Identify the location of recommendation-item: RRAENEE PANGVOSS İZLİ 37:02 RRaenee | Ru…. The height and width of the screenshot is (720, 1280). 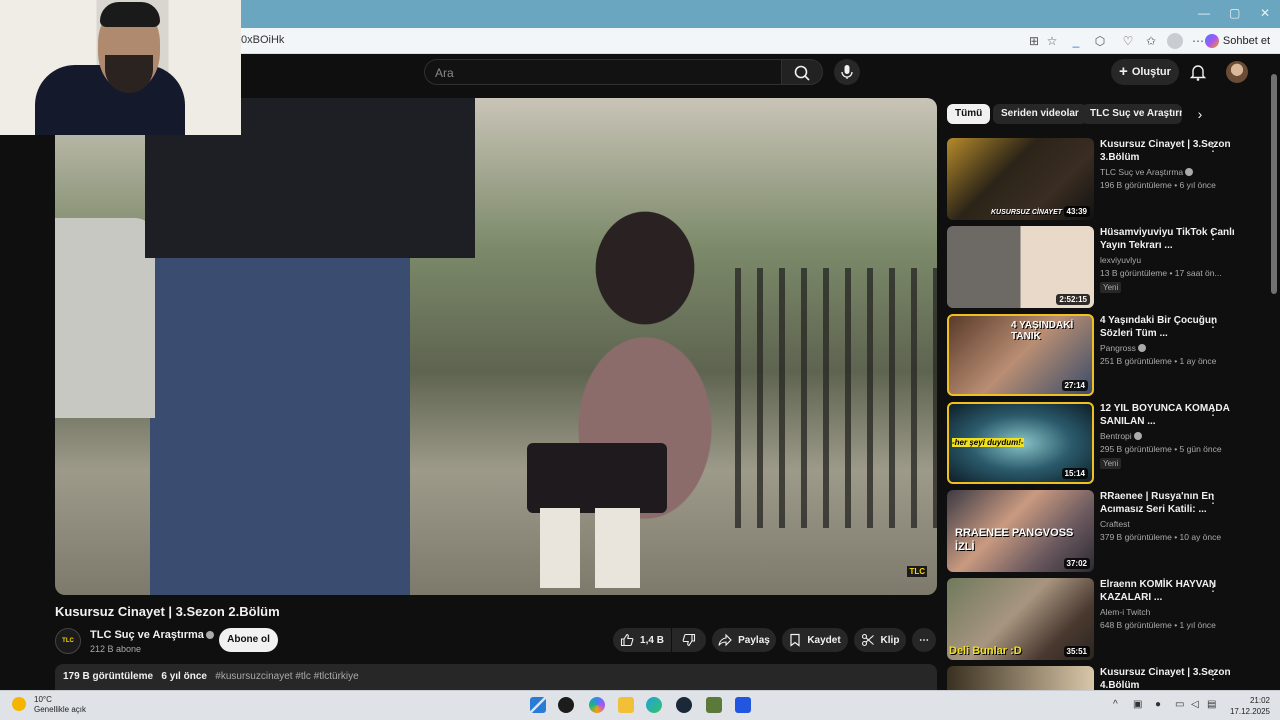
(1106, 531).